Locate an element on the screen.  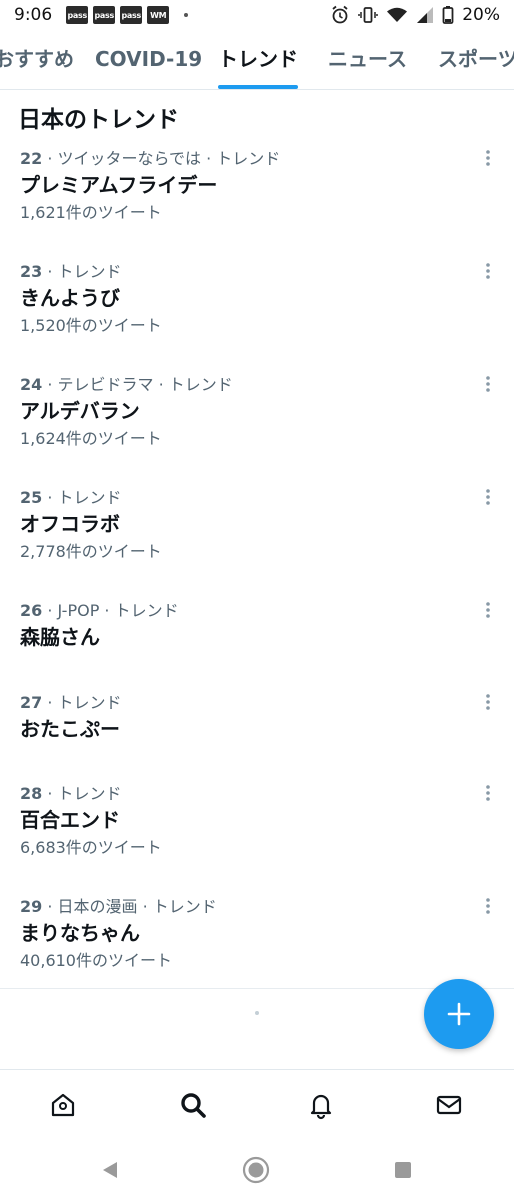
plus-icon is located at coordinates (459, 1014).